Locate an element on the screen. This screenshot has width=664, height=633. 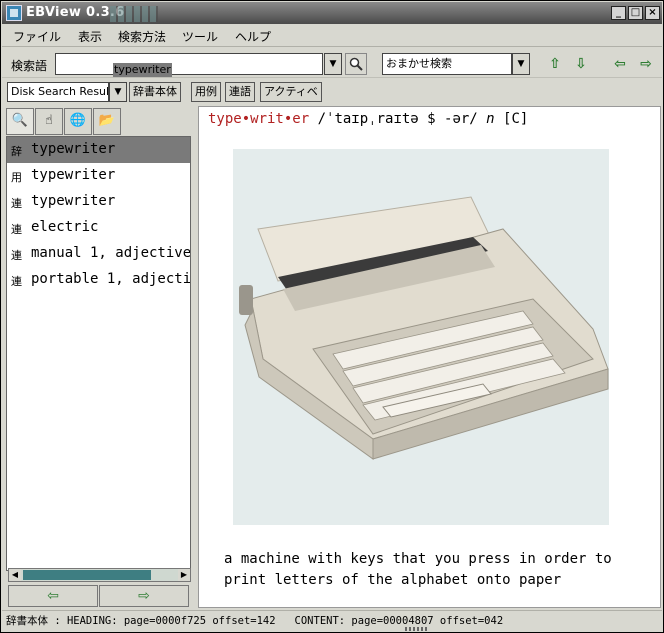
entry-heading: type•writ•er /ˈtaɪpˌraɪtə $ -ər/ n [C] is located at coordinates (368, 119).